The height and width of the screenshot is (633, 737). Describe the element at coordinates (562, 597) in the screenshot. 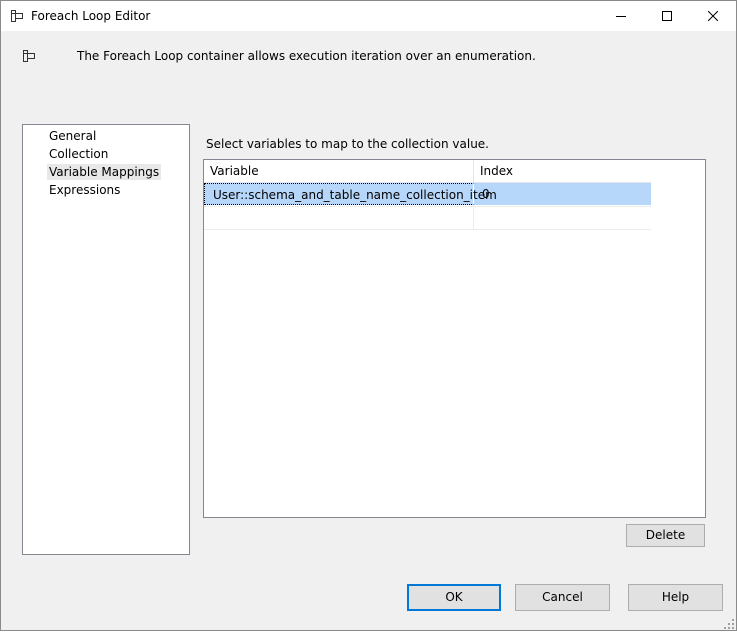

I see `cancel-button: Cancel` at that location.